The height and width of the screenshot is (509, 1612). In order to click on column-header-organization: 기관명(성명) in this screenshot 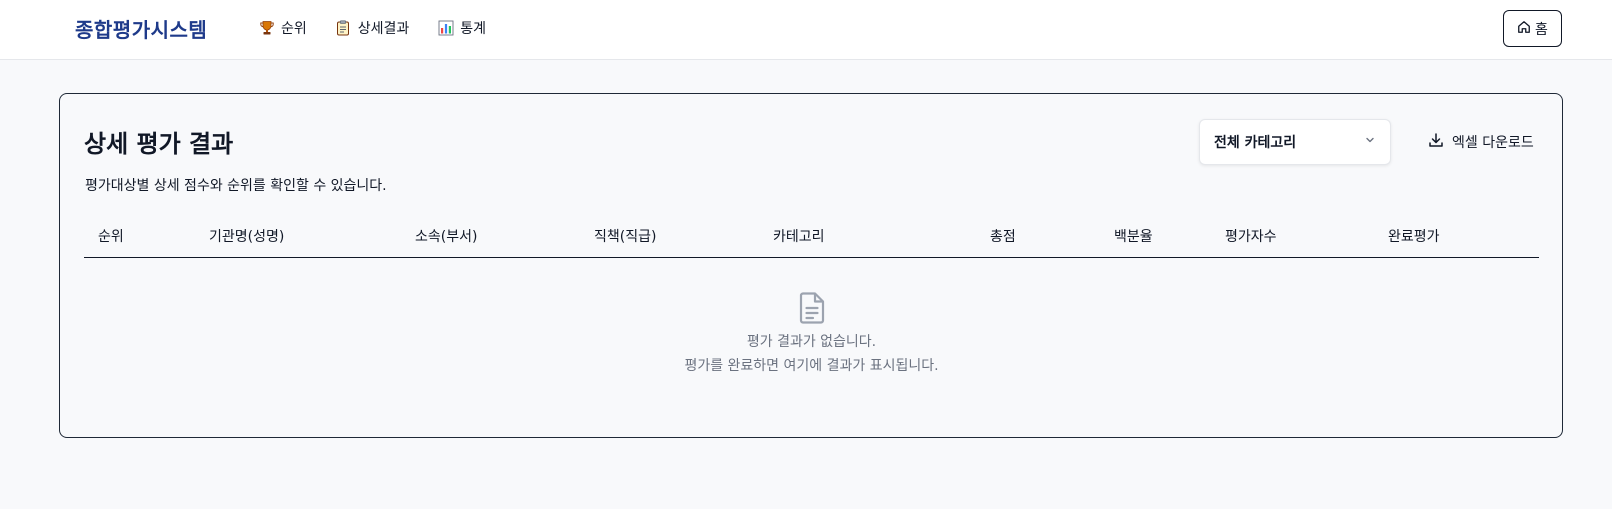, I will do `click(246, 236)`.